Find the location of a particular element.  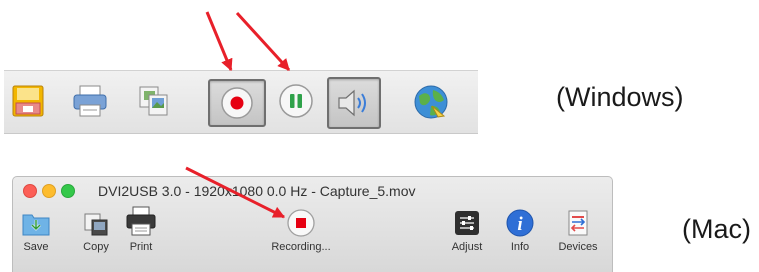

info-button: i Info is located at coordinates (520, 230).